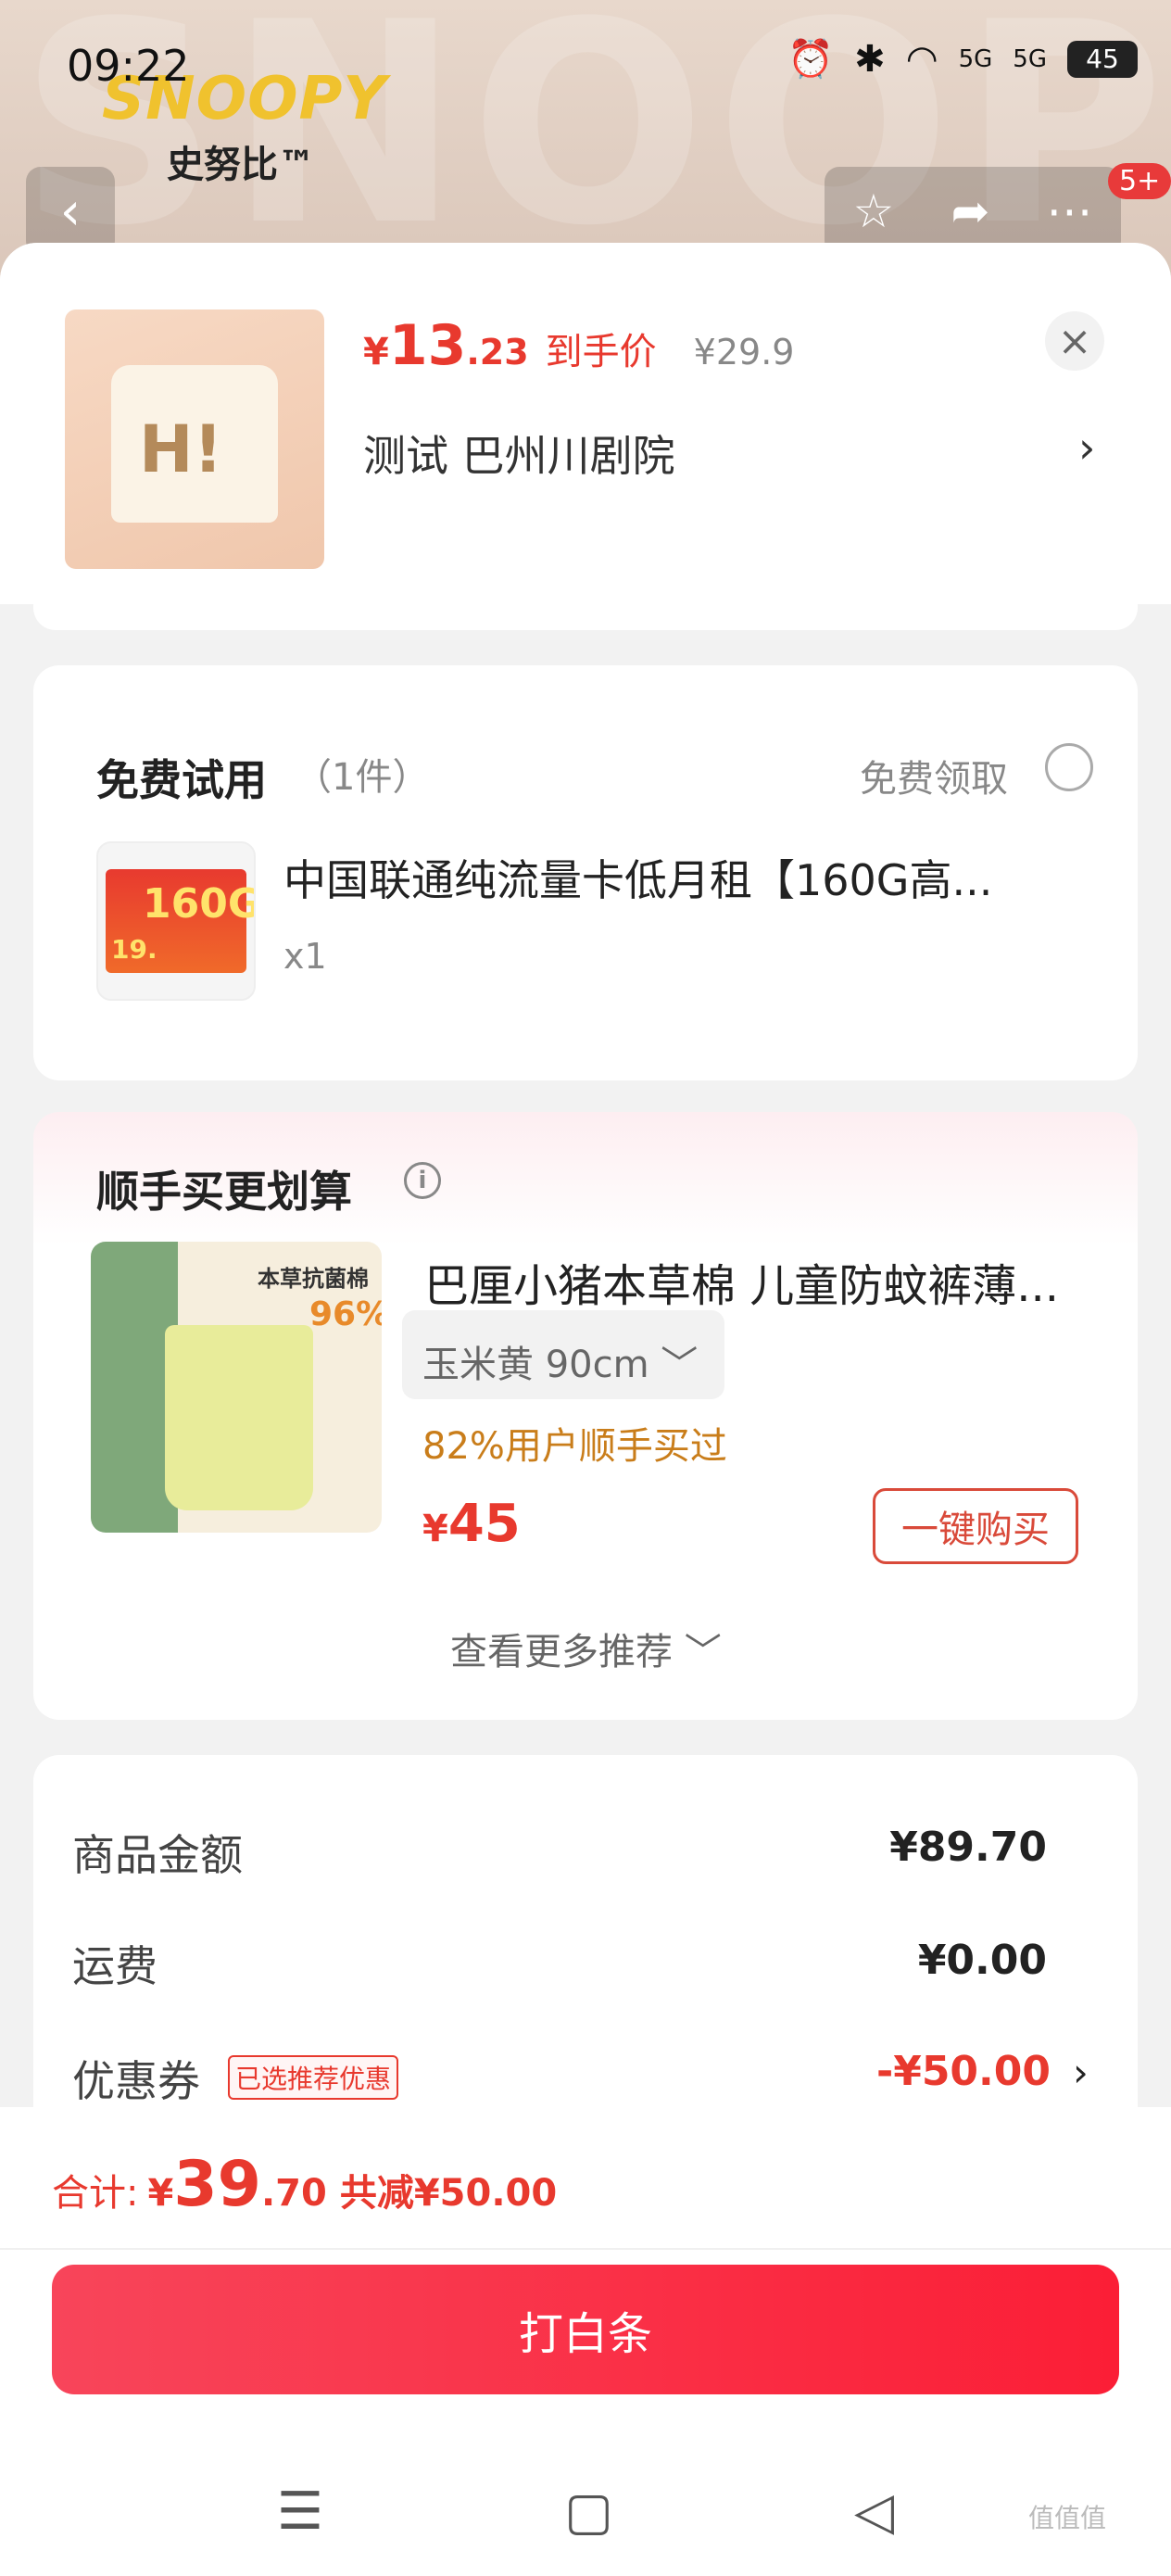  What do you see at coordinates (115, 1966) in the screenshot?
I see `shipping-label: 运费` at bounding box center [115, 1966].